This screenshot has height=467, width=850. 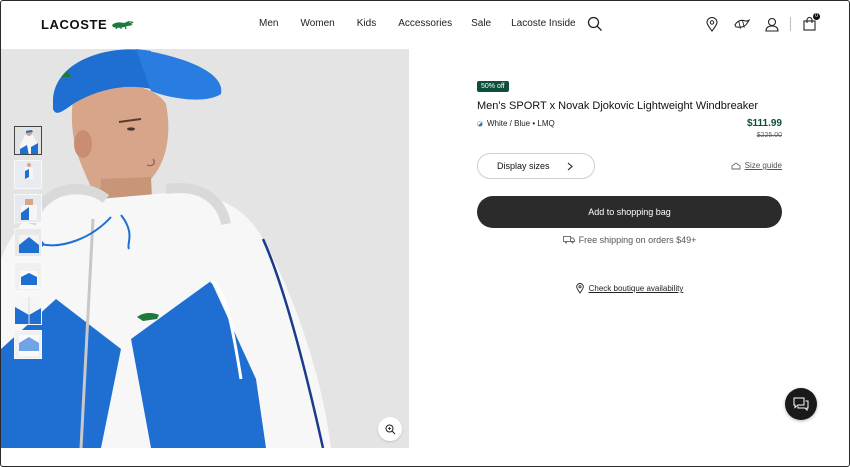 I want to click on boutique-availability-link: Check boutique availability, so click(x=629, y=288).